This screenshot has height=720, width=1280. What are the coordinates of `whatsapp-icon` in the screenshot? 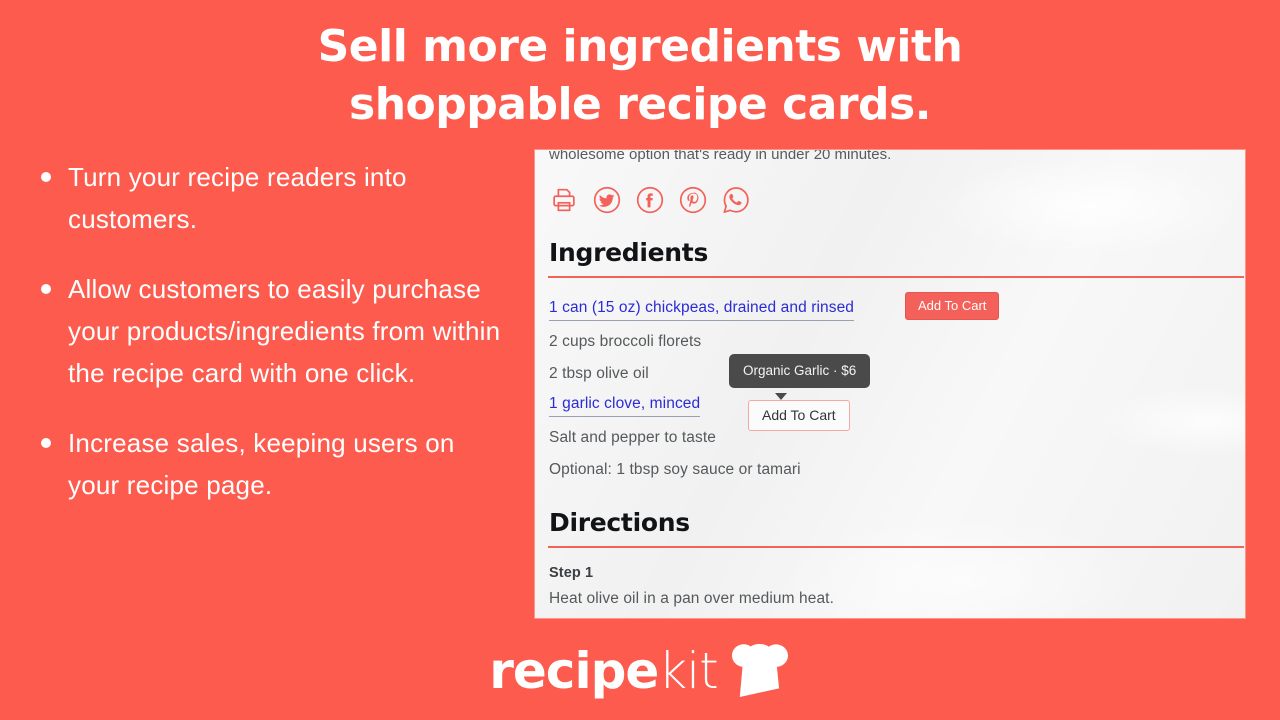 It's located at (736, 200).